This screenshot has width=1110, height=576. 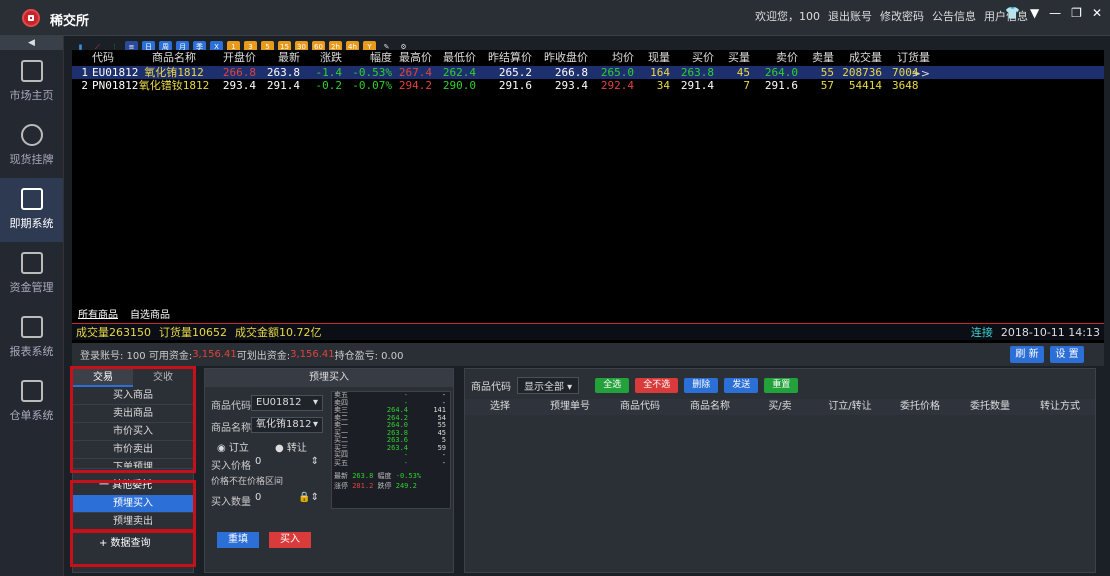 I want to click on quote-cell: 265.0, so click(x=617, y=72).